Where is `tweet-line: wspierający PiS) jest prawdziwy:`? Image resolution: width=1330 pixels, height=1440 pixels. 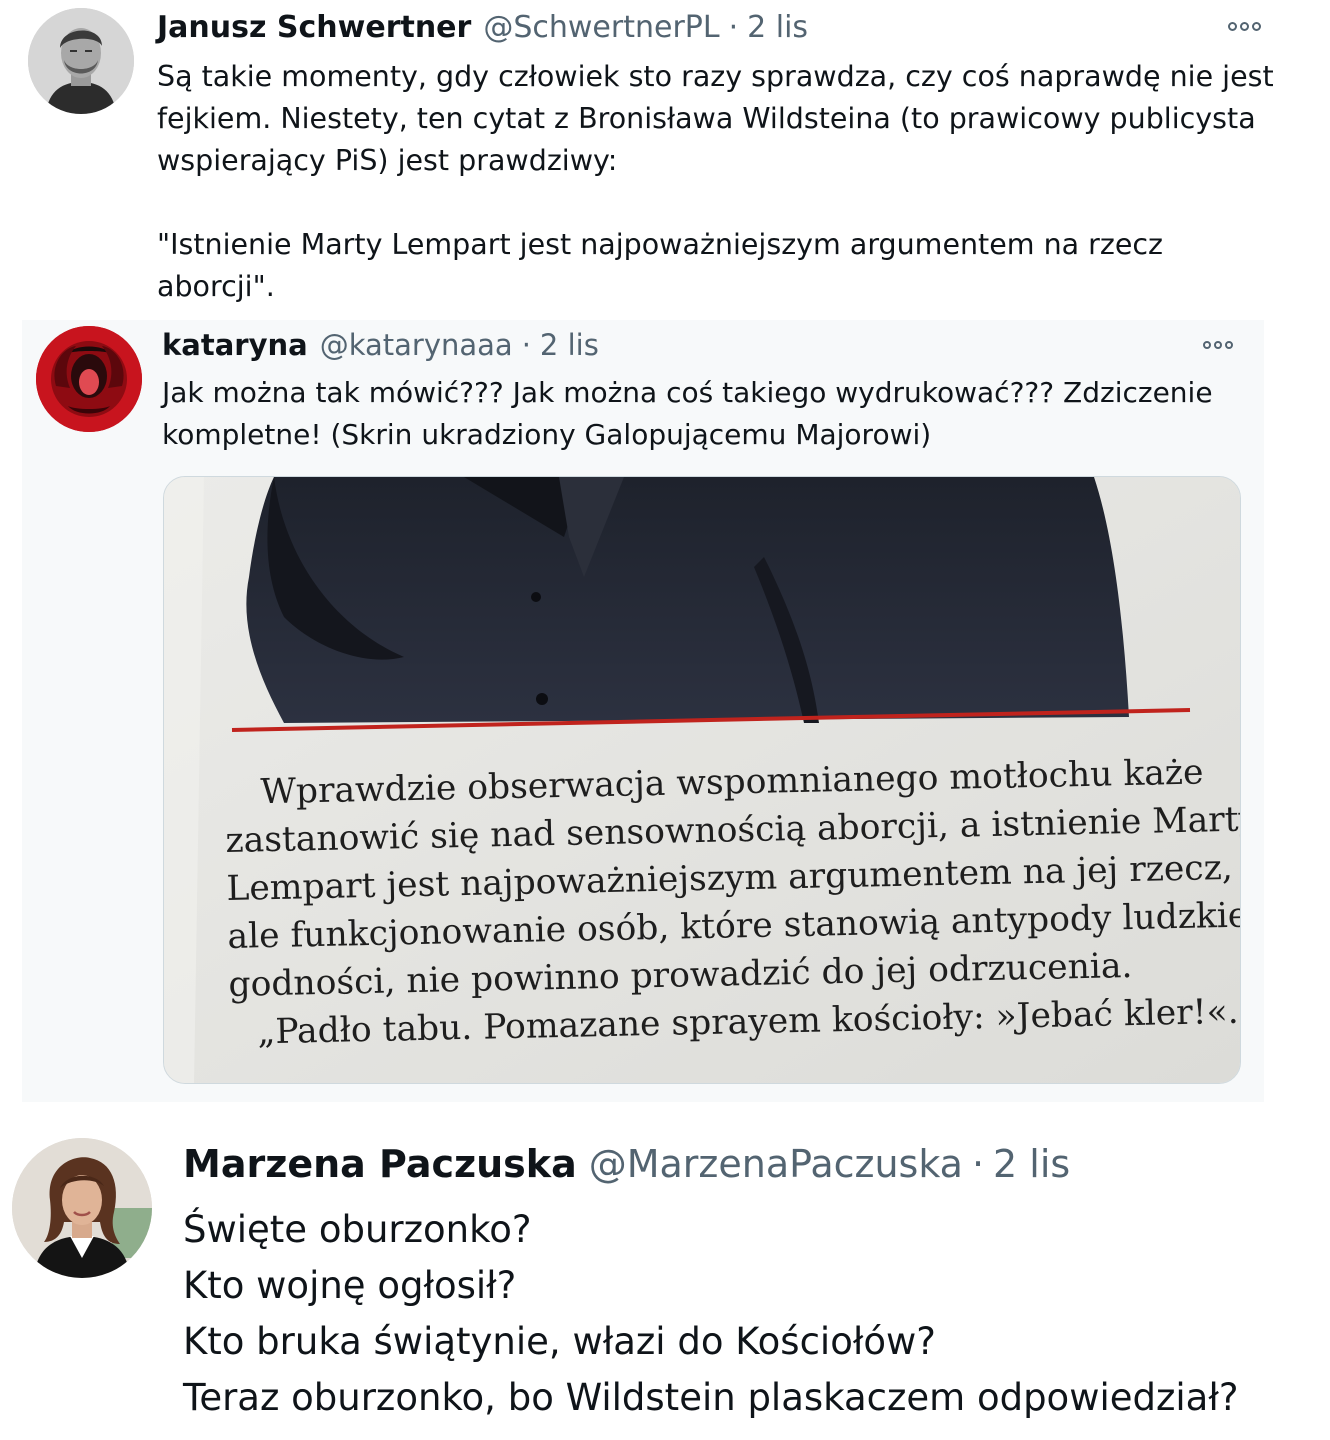
tweet-line: wspierający PiS) jest prawdziwy: is located at coordinates (387, 160).